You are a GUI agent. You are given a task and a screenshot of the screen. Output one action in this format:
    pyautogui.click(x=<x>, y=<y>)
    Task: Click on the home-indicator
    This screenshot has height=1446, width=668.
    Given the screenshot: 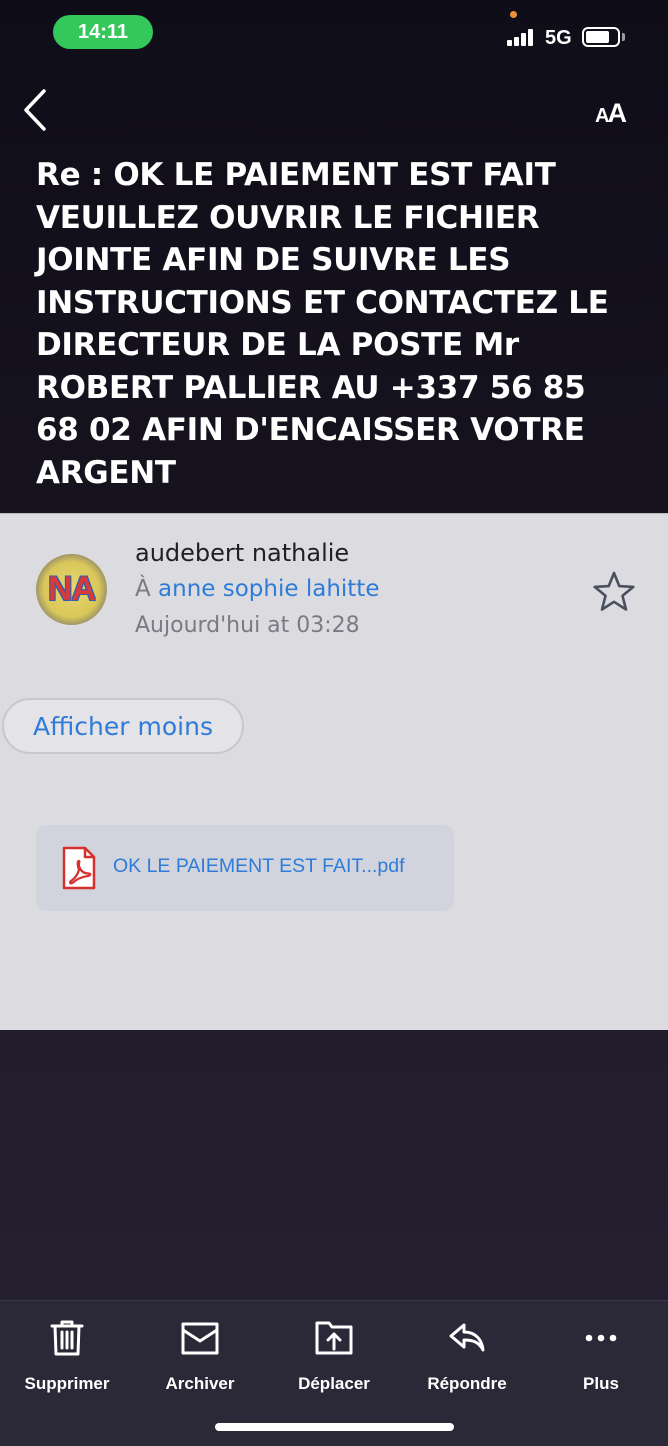 What is the action you would take?
    pyautogui.click(x=334, y=1427)
    